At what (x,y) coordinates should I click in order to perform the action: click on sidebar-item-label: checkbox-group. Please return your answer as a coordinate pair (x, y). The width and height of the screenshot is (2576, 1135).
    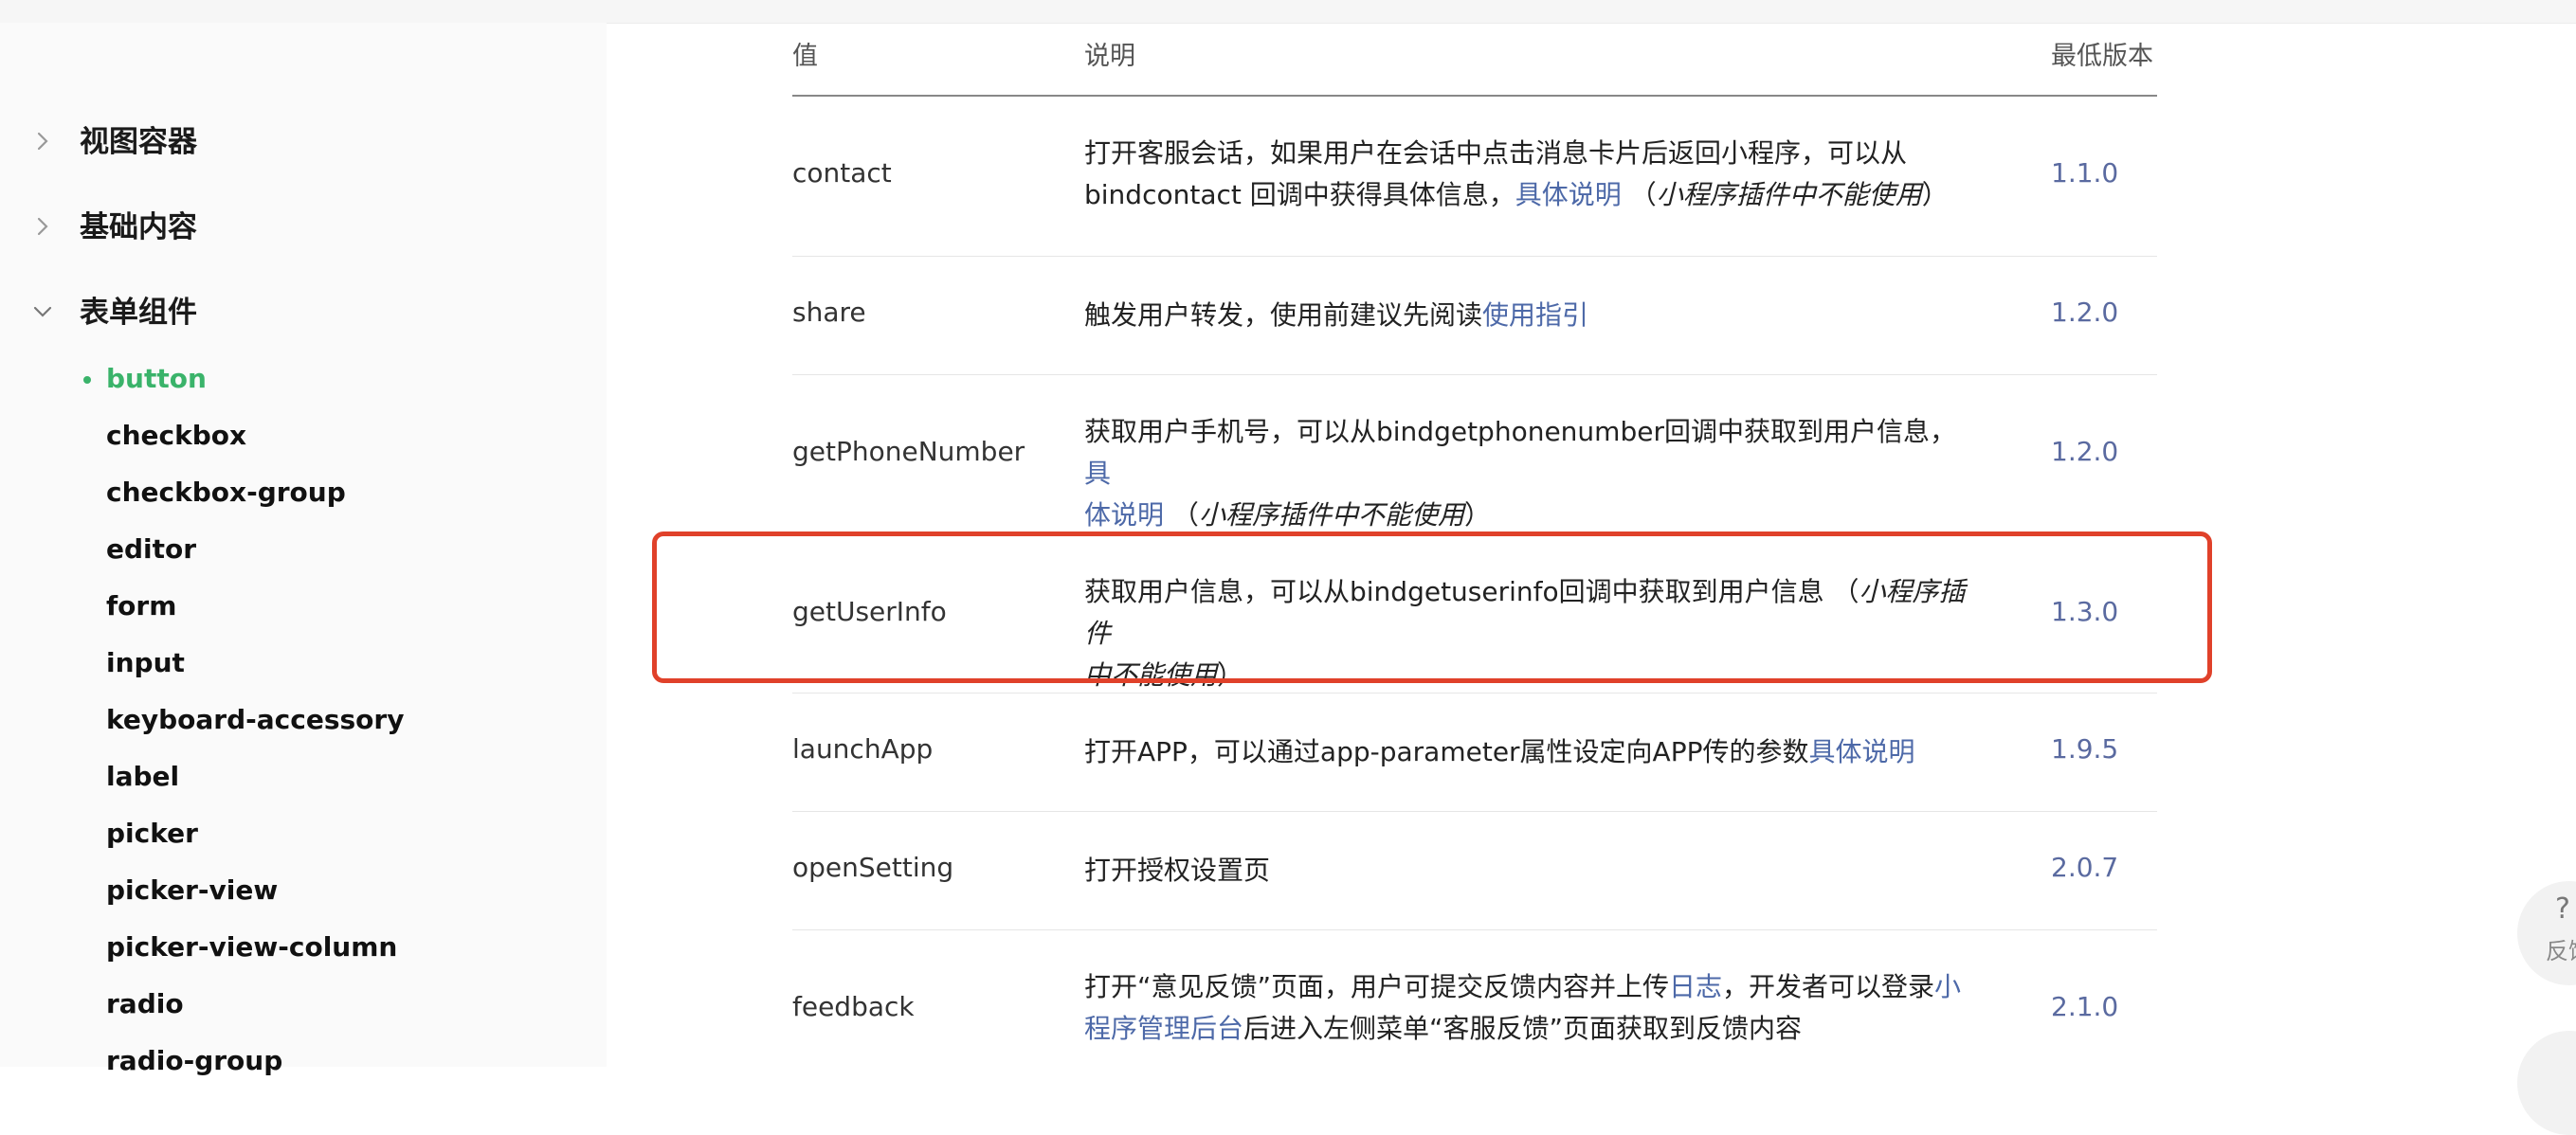
    Looking at the image, I should click on (226, 493).